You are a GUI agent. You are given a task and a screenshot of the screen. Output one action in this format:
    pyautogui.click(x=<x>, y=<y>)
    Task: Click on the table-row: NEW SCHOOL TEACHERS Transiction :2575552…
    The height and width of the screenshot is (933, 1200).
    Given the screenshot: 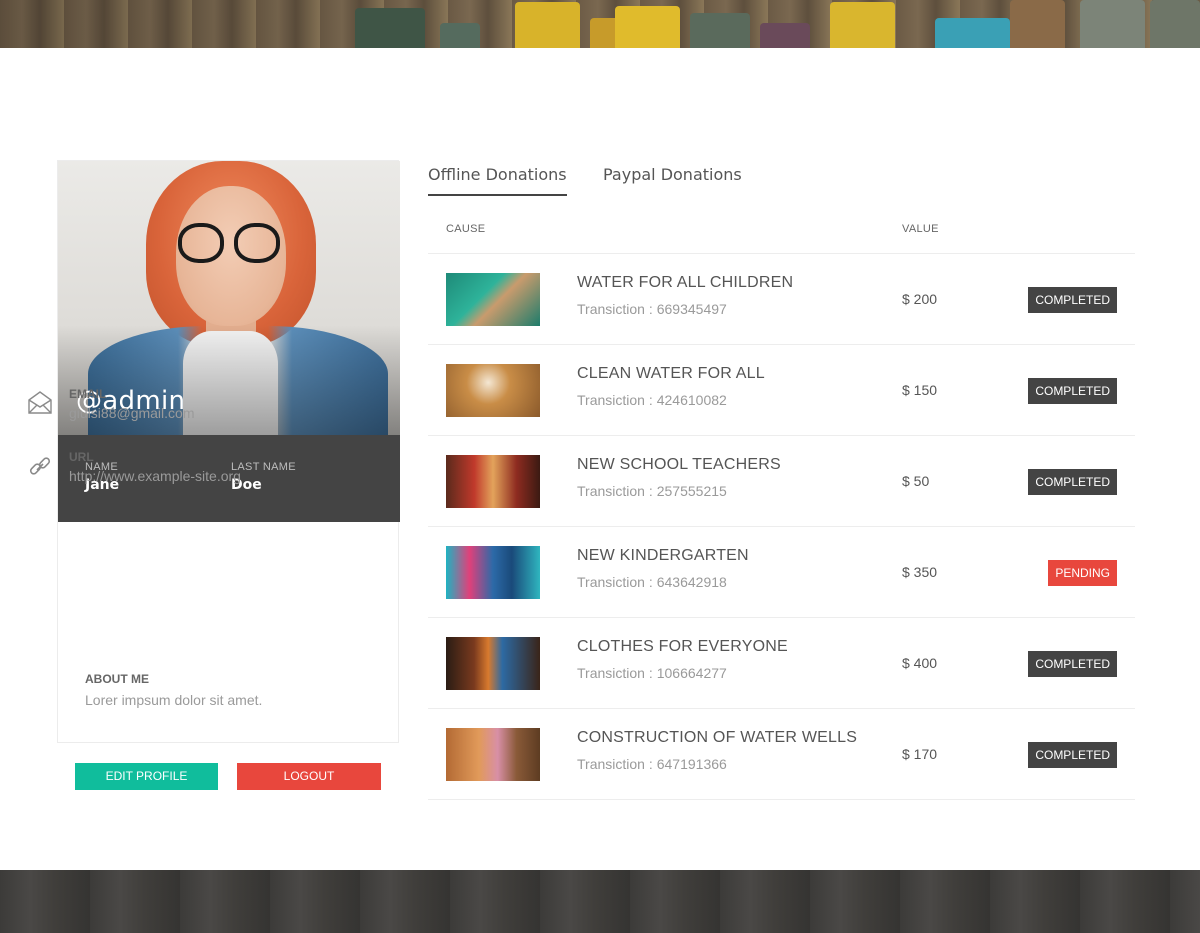 What is the action you would take?
    pyautogui.click(x=781, y=481)
    